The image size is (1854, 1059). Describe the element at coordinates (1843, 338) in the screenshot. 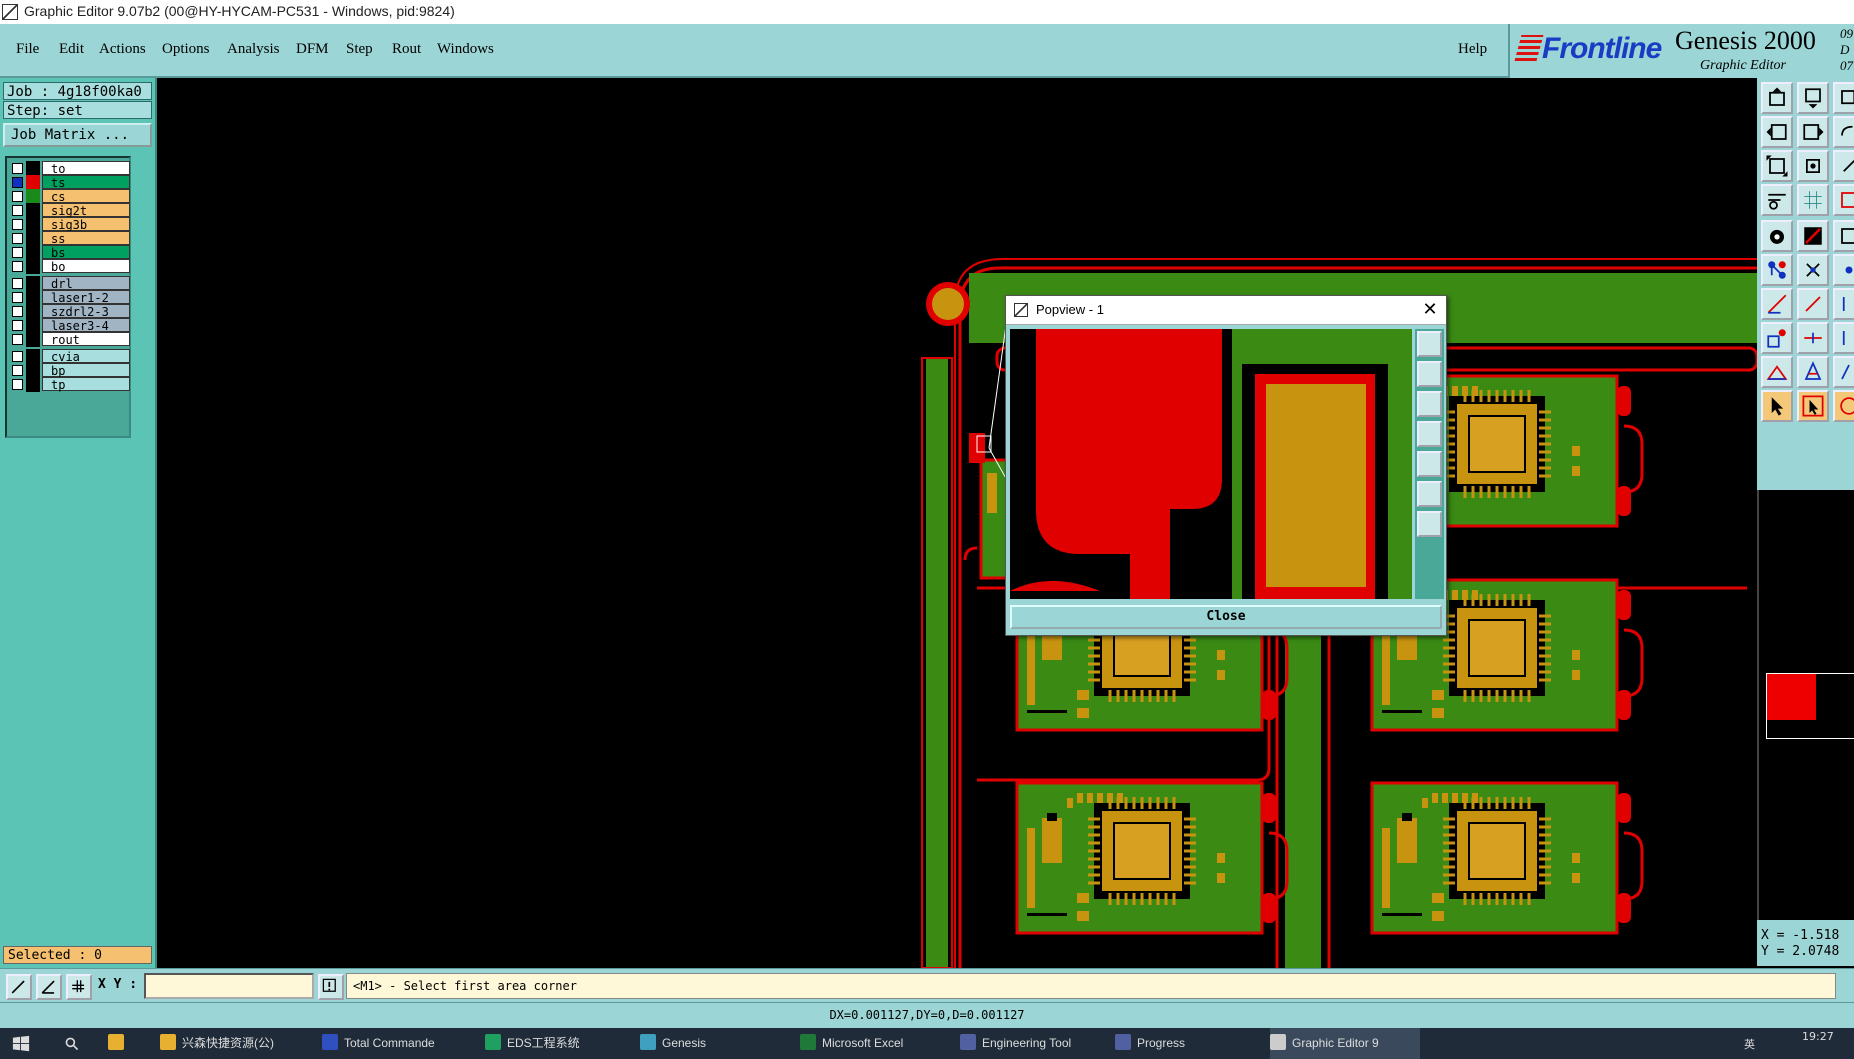

I see `move-extra-icon` at that location.